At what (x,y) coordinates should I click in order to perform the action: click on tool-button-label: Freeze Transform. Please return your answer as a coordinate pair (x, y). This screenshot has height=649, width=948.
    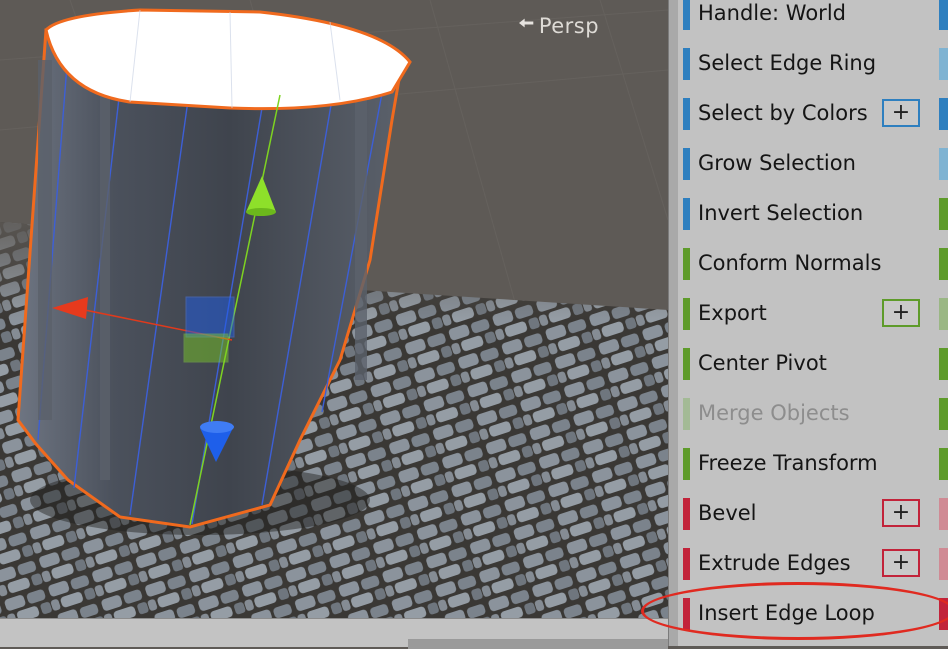
    Looking at the image, I should click on (788, 463).